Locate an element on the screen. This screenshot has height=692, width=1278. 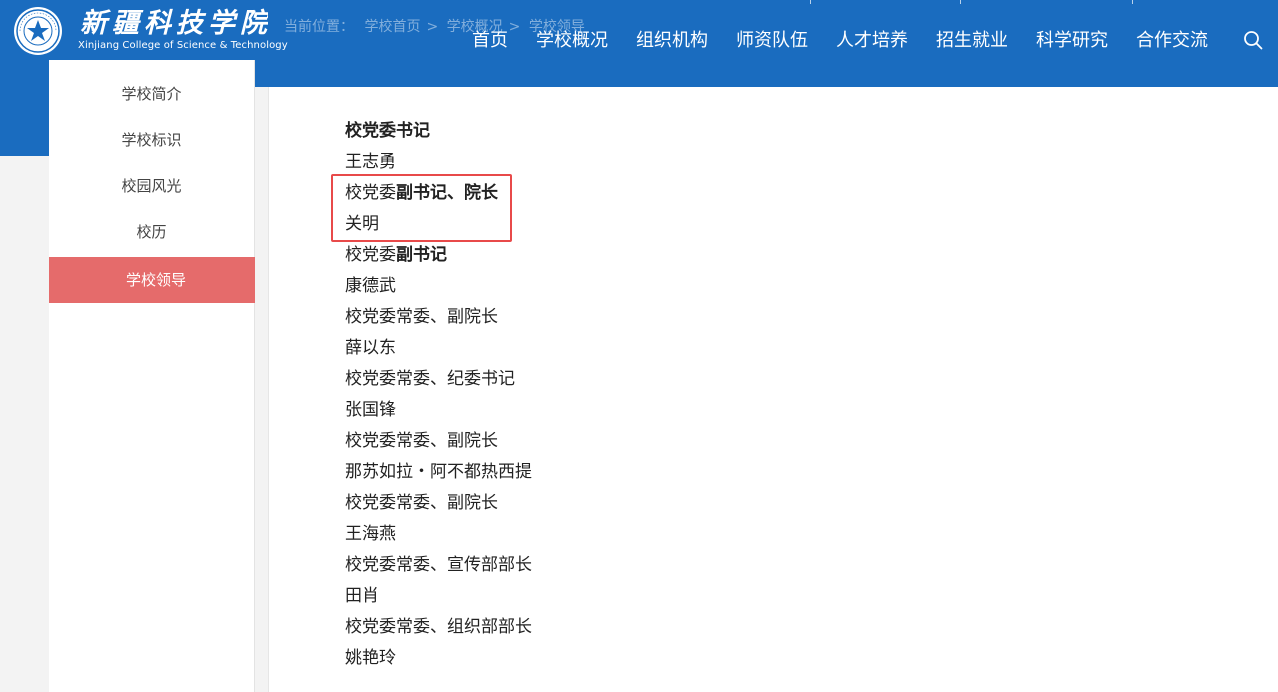
svg-text: 技 is located at coordinates (191, 23).